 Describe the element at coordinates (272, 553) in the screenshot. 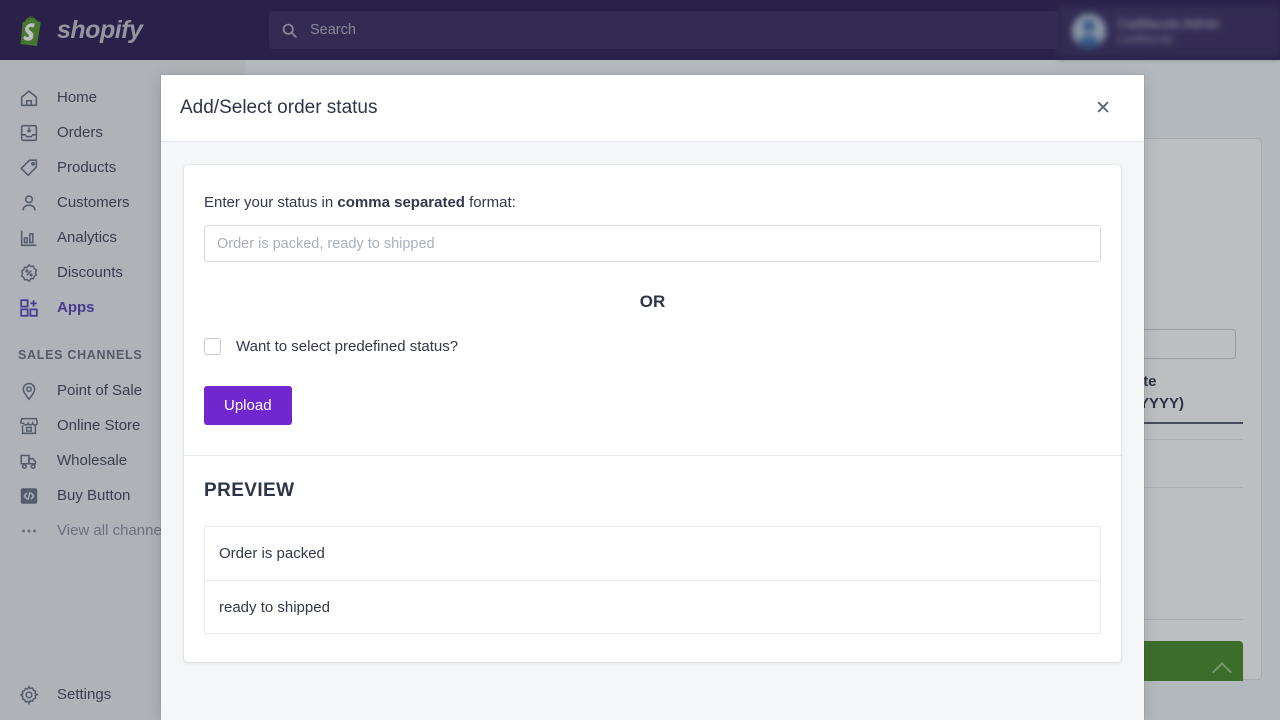

I see `list-item: Order is packed` at that location.